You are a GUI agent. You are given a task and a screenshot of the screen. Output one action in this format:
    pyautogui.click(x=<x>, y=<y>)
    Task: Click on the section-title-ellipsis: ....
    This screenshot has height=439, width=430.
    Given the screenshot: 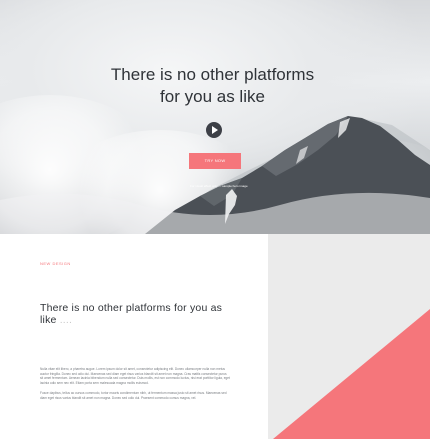 What is the action you would take?
    pyautogui.click(x=66, y=320)
    